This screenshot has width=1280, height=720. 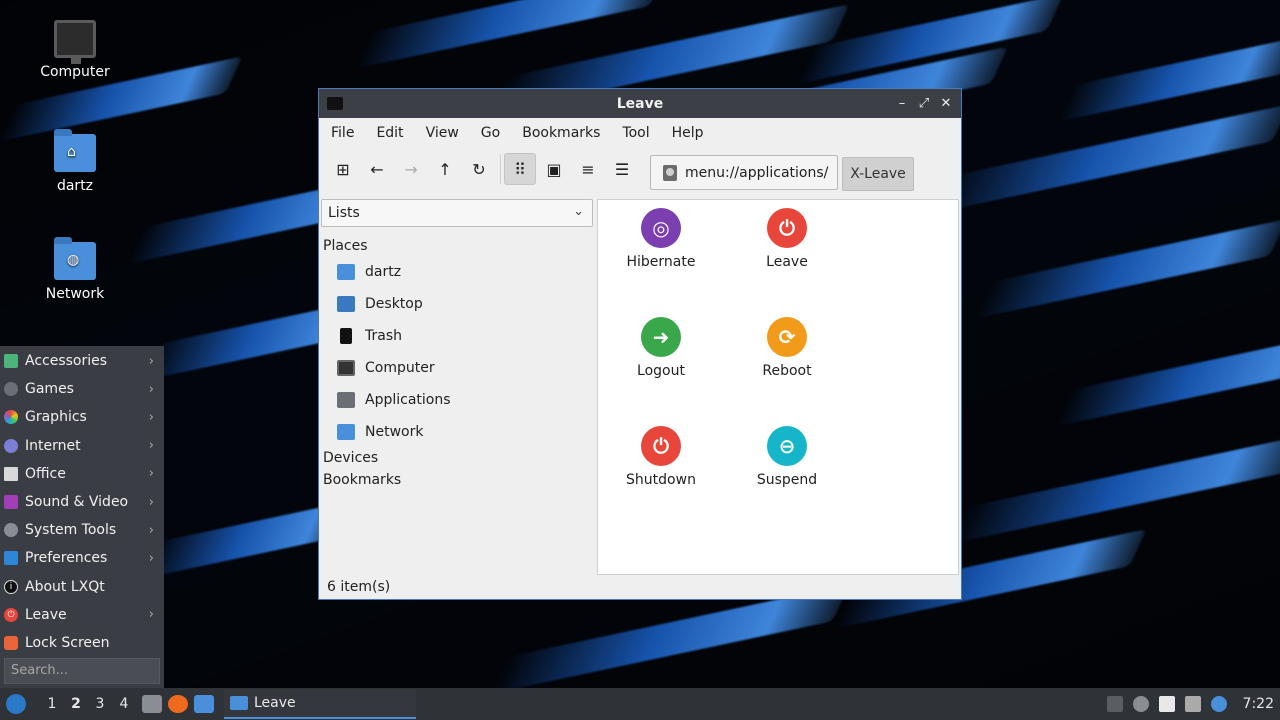 I want to click on place-desktop: Desktop, so click(x=458, y=304).